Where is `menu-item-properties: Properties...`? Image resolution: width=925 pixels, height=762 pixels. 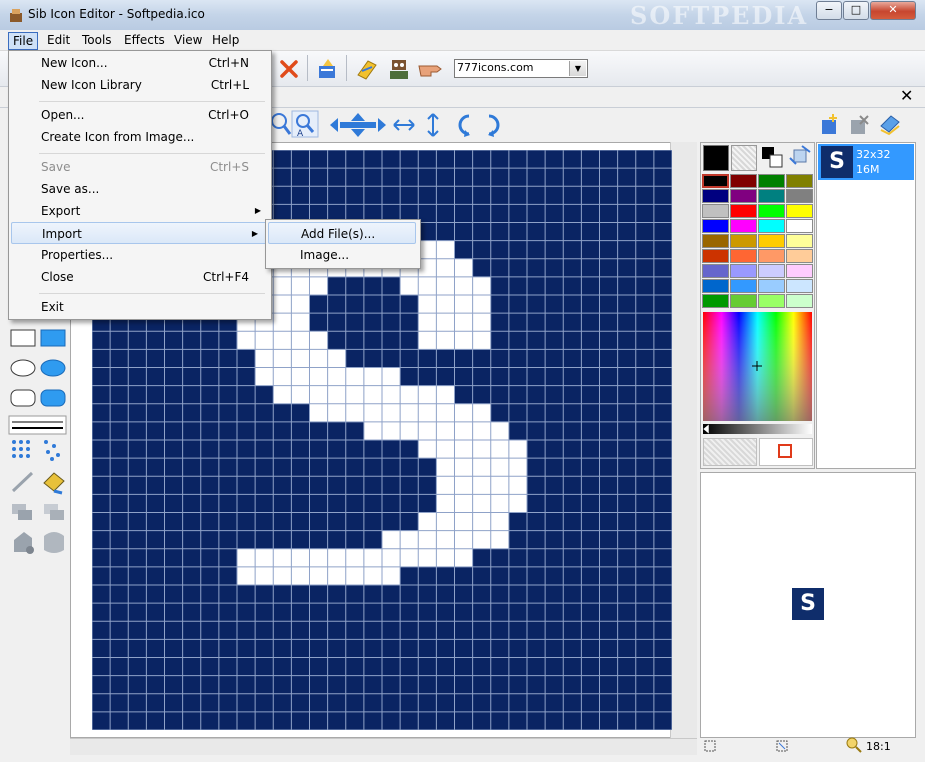
menu-item-properties: Properties... is located at coordinates (139, 255).